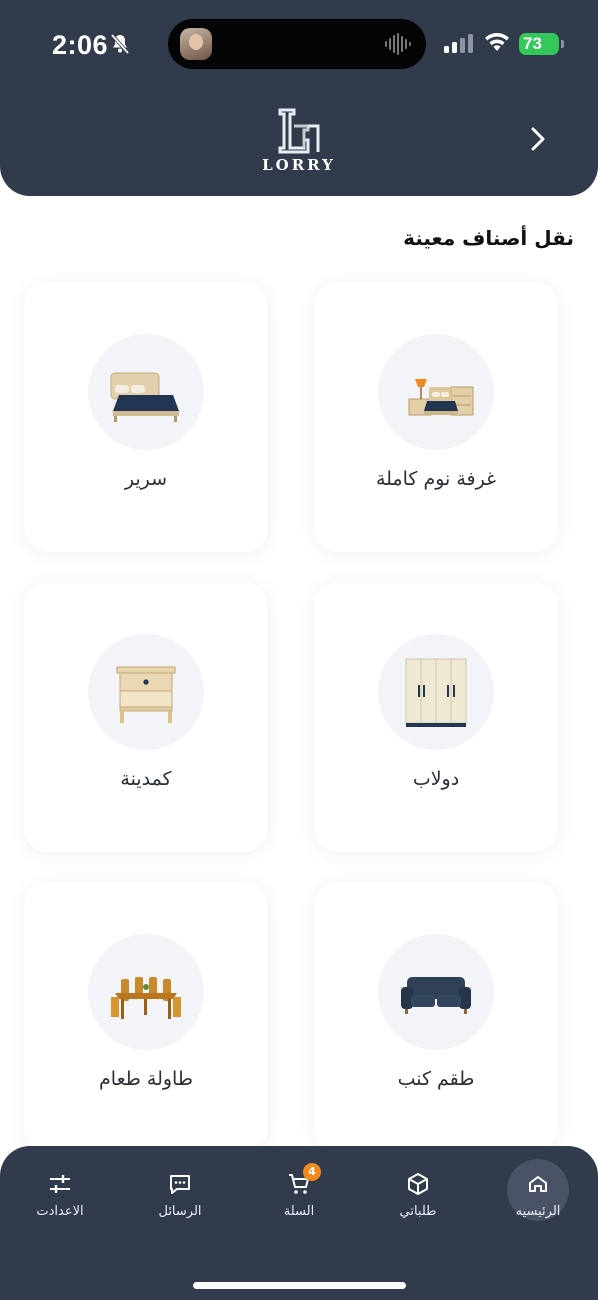 The image size is (598, 1300). I want to click on nav-item-cart: 4 السلة, so click(299, 1199).